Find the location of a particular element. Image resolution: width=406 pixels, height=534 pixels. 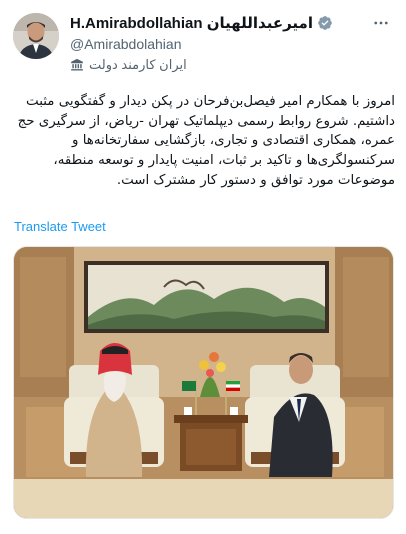

government-label: ایران کارمند دولت is located at coordinates (128, 65).